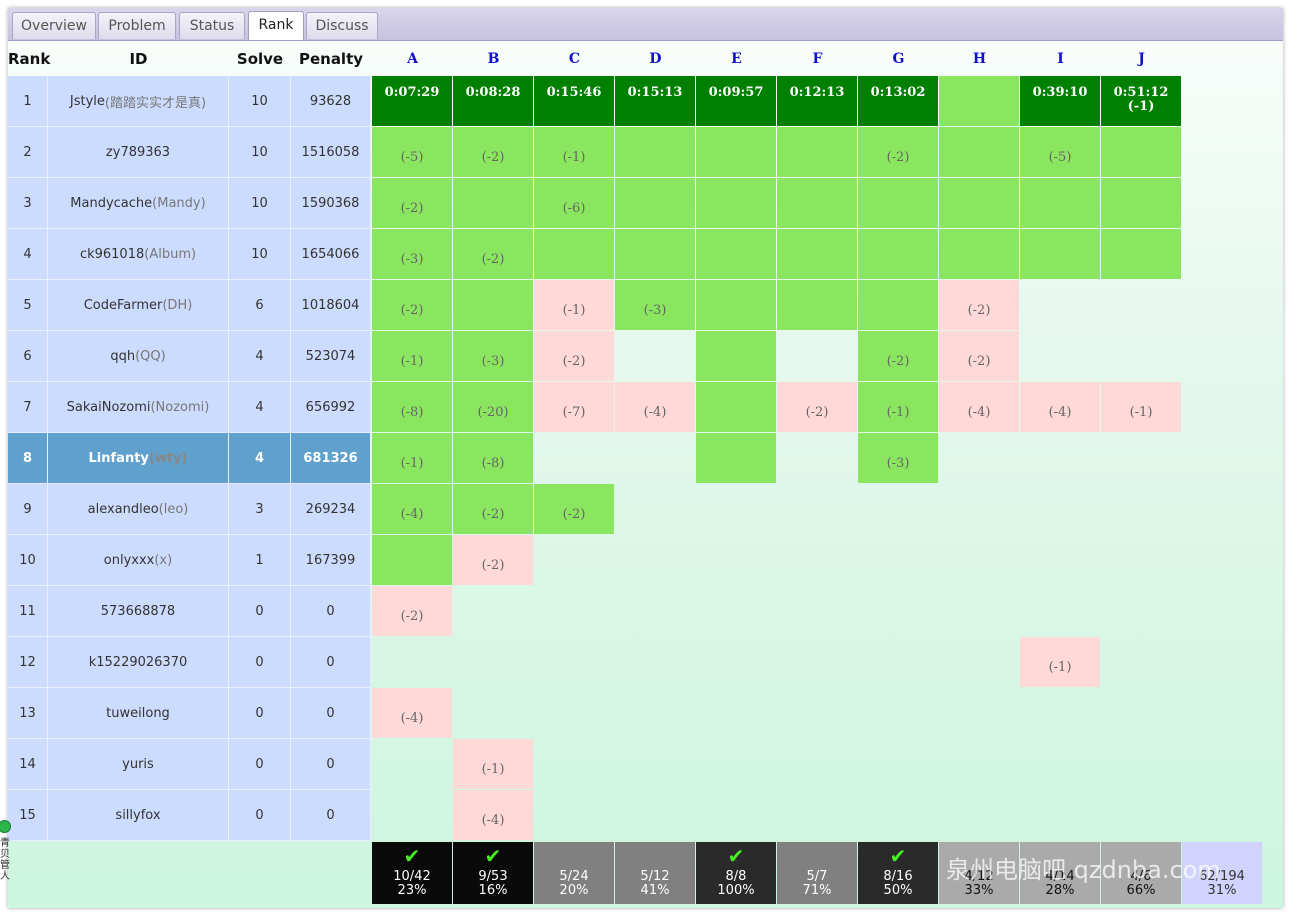  I want to click on problem-cell-b: (-4), so click(493, 815).